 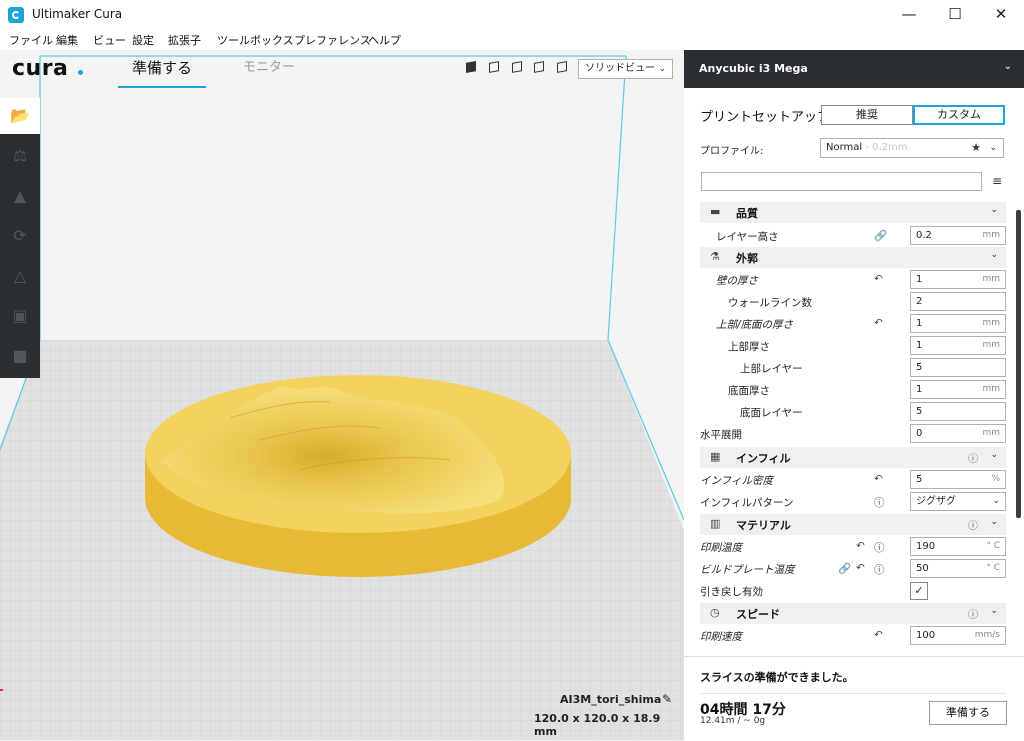 I want to click on settings-search-input, so click(x=841, y=181).